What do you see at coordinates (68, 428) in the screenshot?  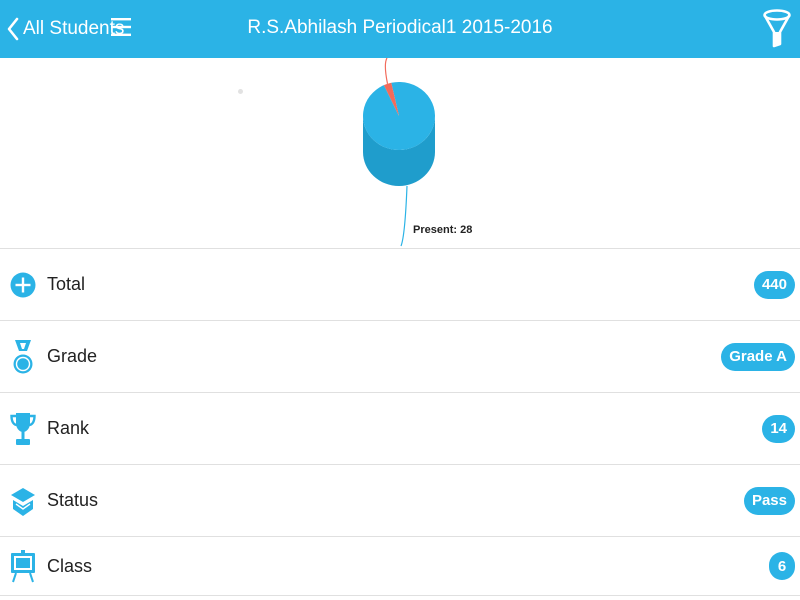 I see `rank-label: Rank` at bounding box center [68, 428].